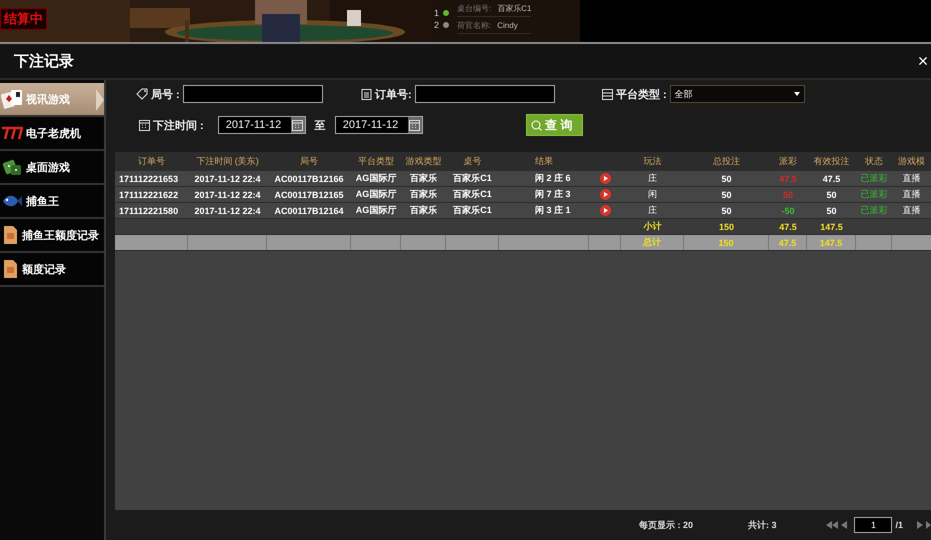 The width and height of the screenshot is (931, 540). What do you see at coordinates (514, 8) in the screenshot?
I see `info-value: 百家乐C1` at bounding box center [514, 8].